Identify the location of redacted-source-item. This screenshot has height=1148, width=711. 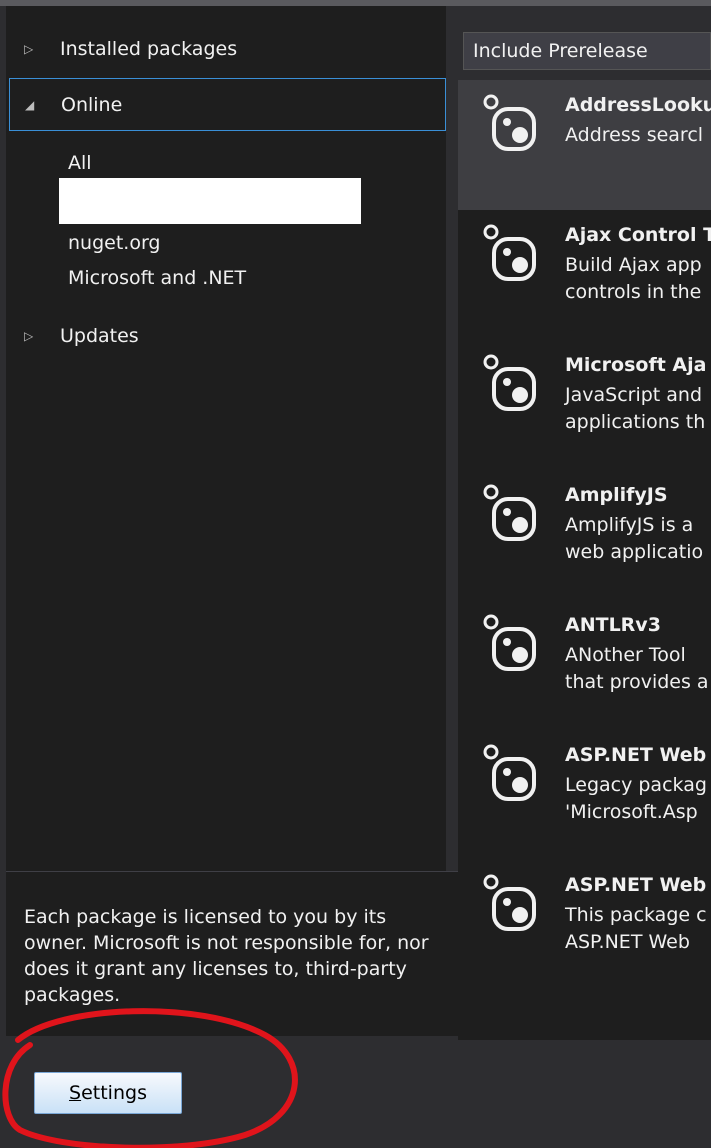
(210, 201).